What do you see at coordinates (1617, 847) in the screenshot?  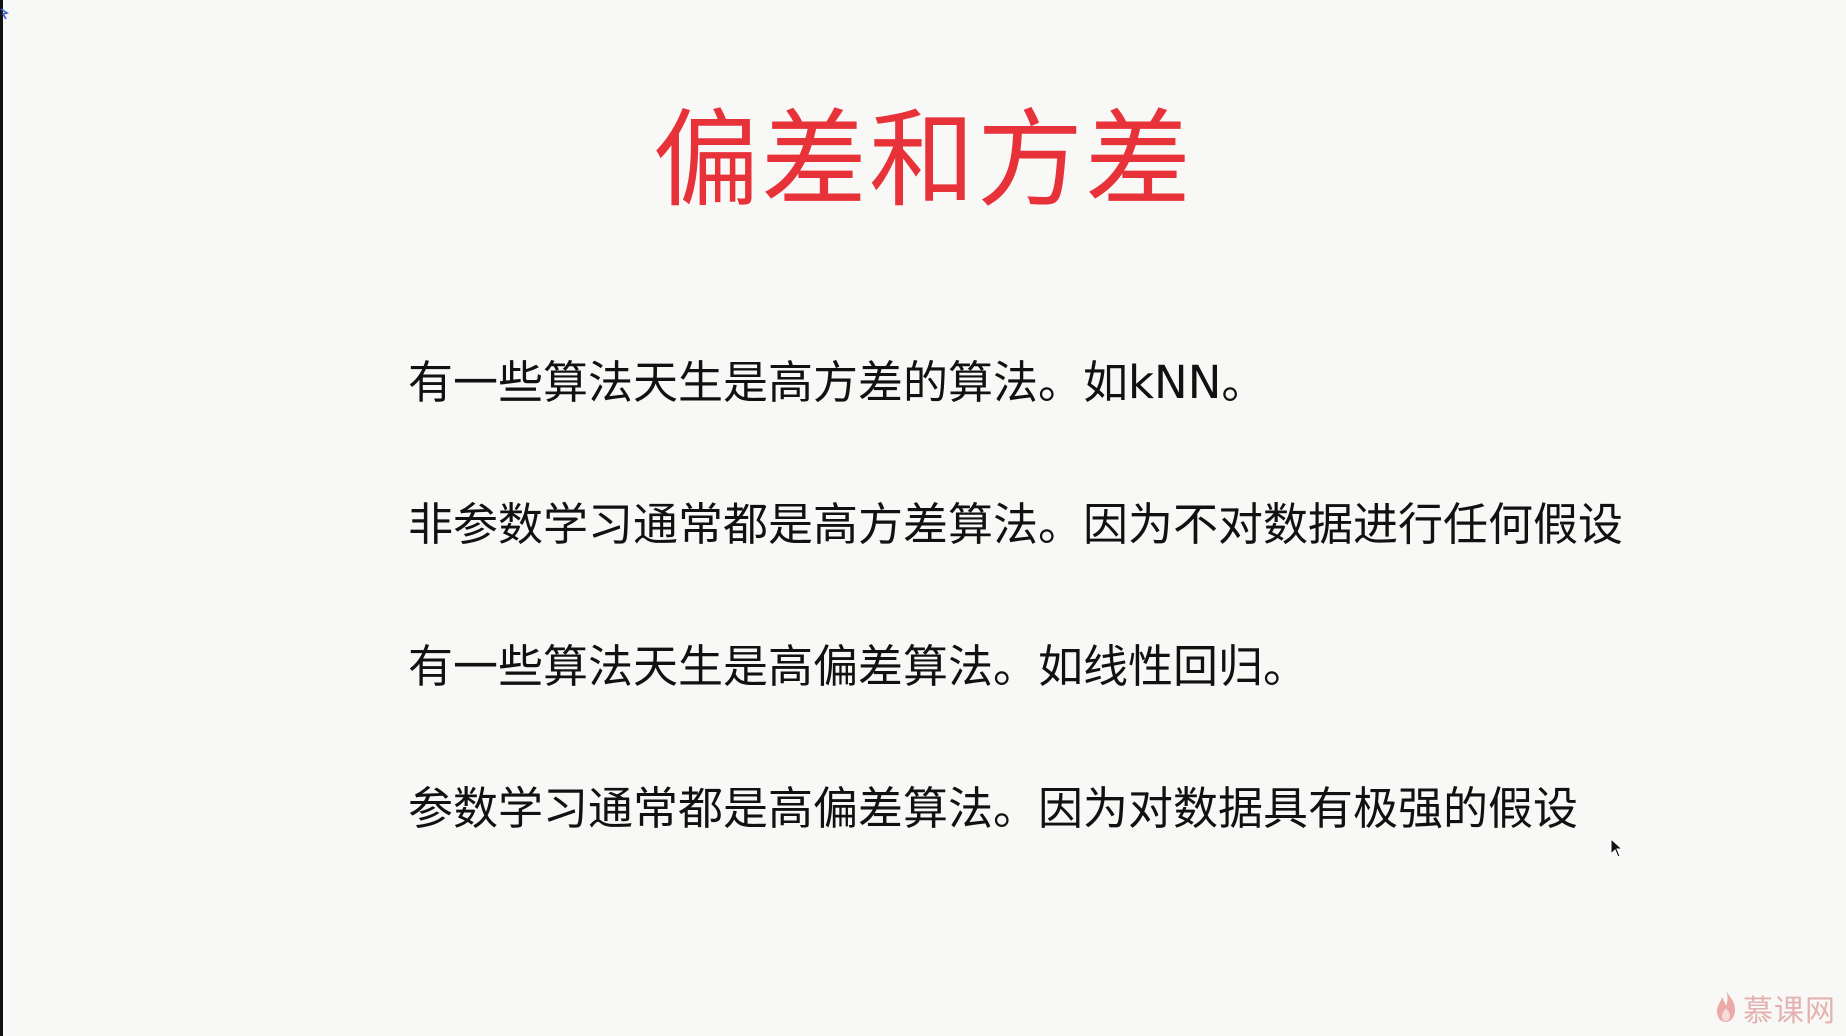 I see `mouse-pointer-icon` at bounding box center [1617, 847].